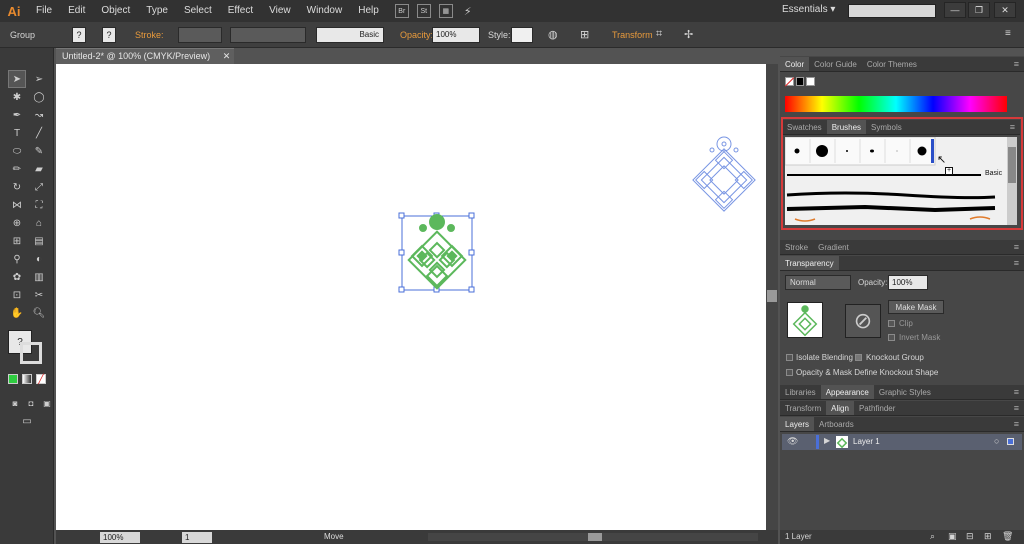  What do you see at coordinates (979, 10) in the screenshot?
I see `restore-button: ❐` at bounding box center [979, 10].